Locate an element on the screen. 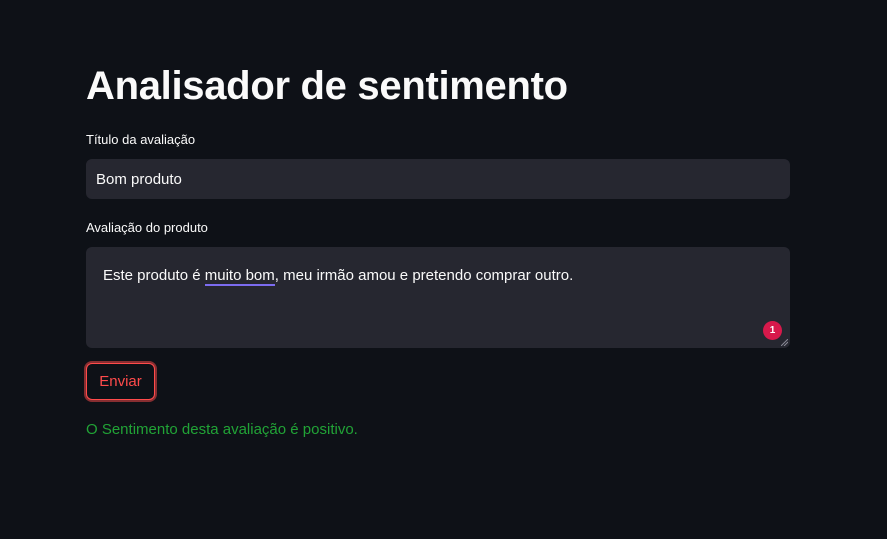  review-title-input is located at coordinates (438, 179).